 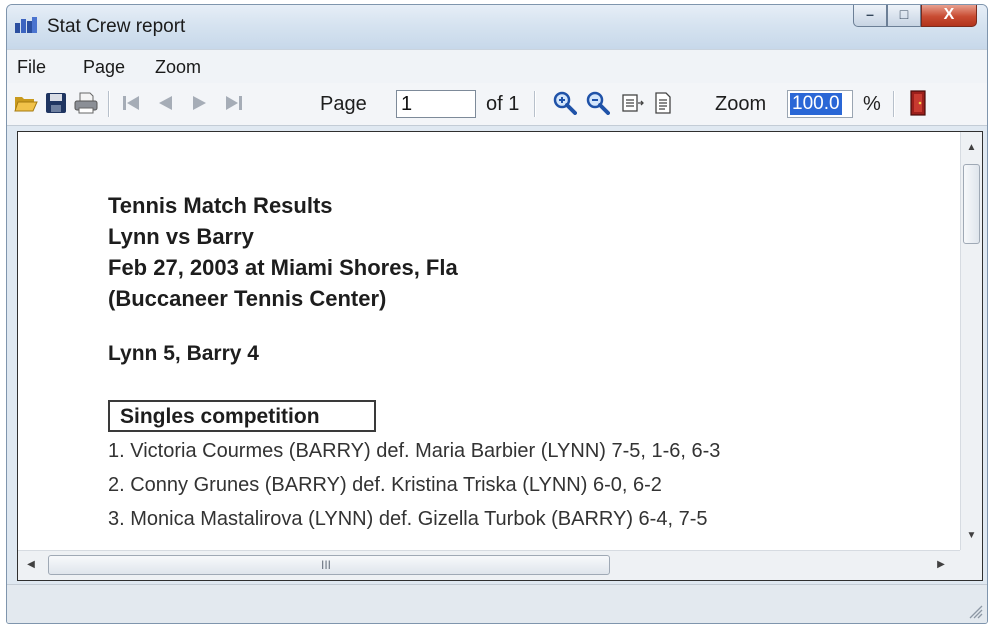 What do you see at coordinates (31, 67) in the screenshot?
I see `menu-file: File` at bounding box center [31, 67].